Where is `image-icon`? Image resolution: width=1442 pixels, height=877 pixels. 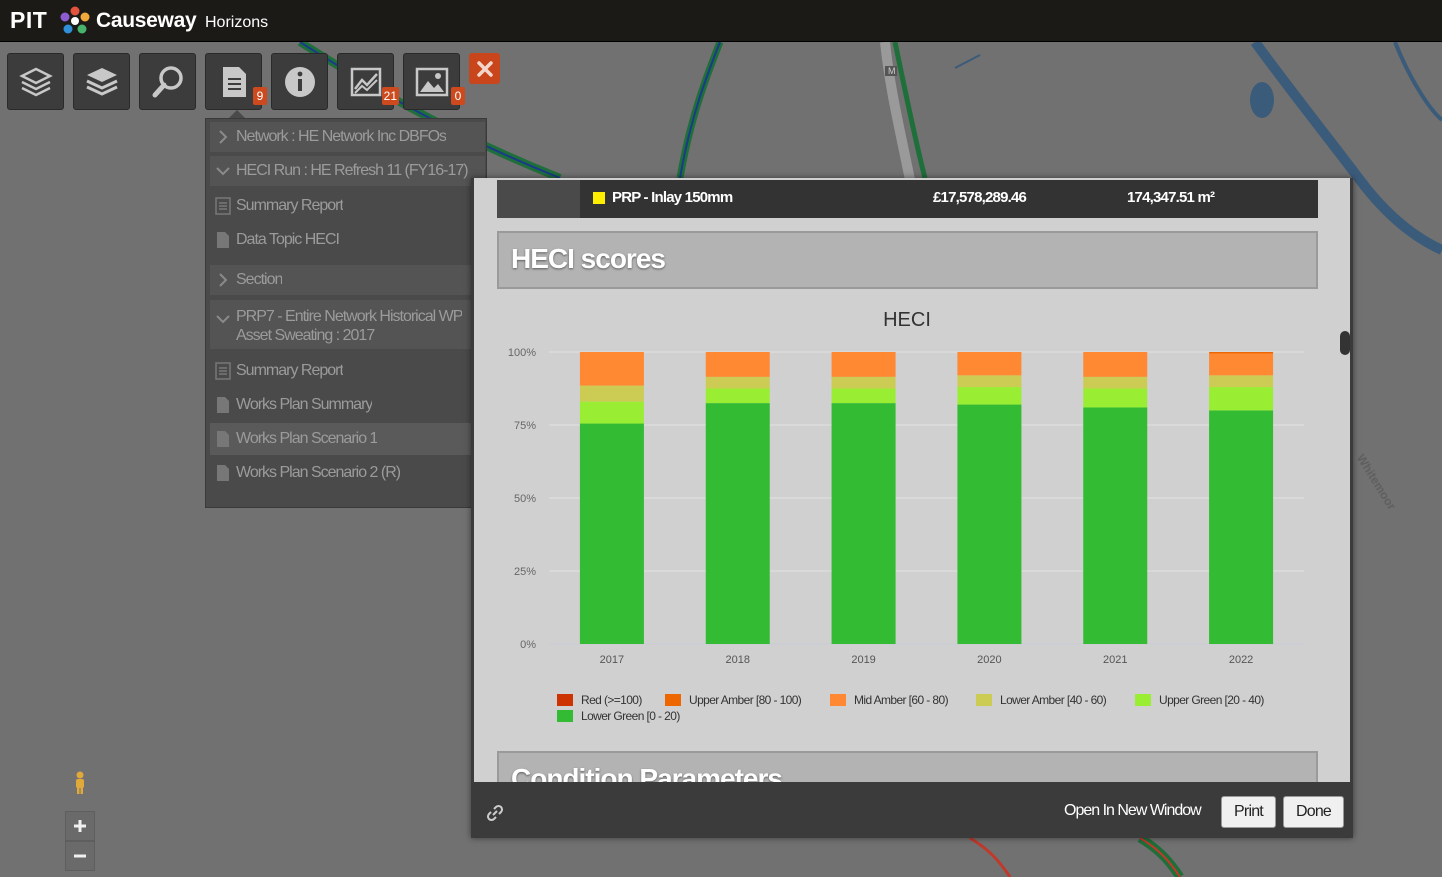 image-icon is located at coordinates (431, 81).